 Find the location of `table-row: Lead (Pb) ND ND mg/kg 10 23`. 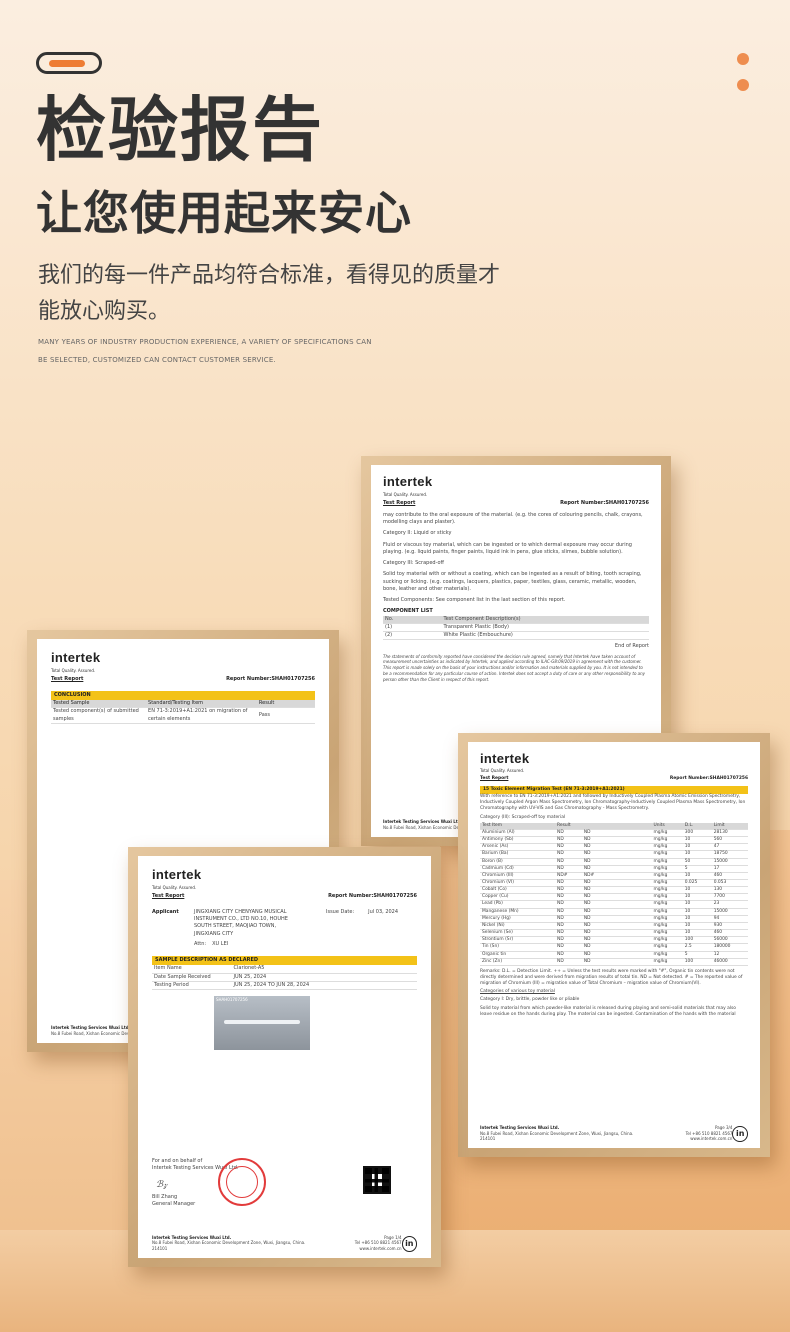

table-row: Lead (Pb) ND ND mg/kg 10 23 is located at coordinates (614, 904).